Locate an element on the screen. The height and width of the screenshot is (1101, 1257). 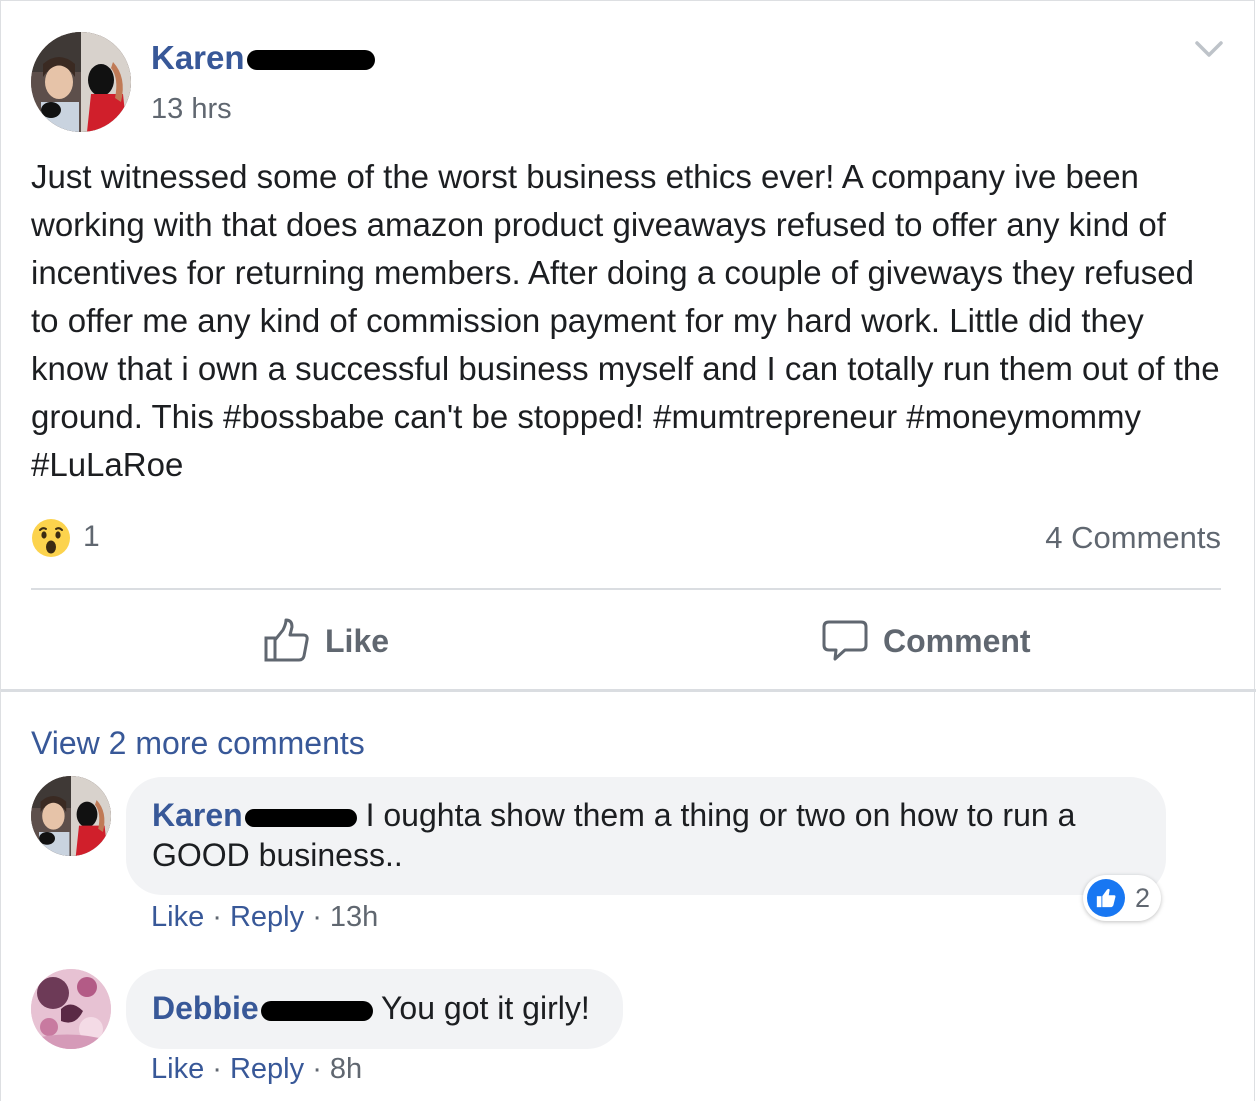
post-timestamp: 13 hrs is located at coordinates (191, 109).